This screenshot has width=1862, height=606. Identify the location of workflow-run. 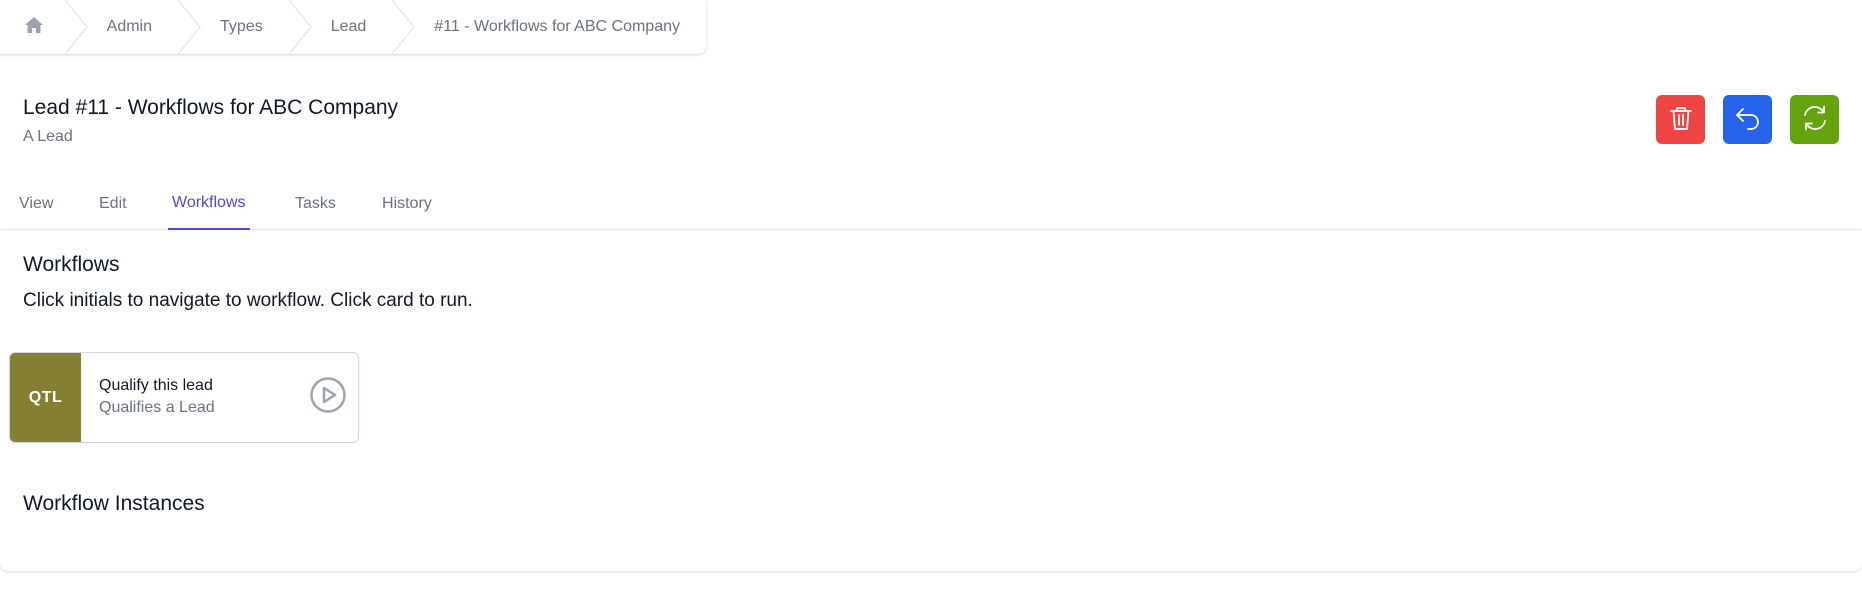
(328, 397).